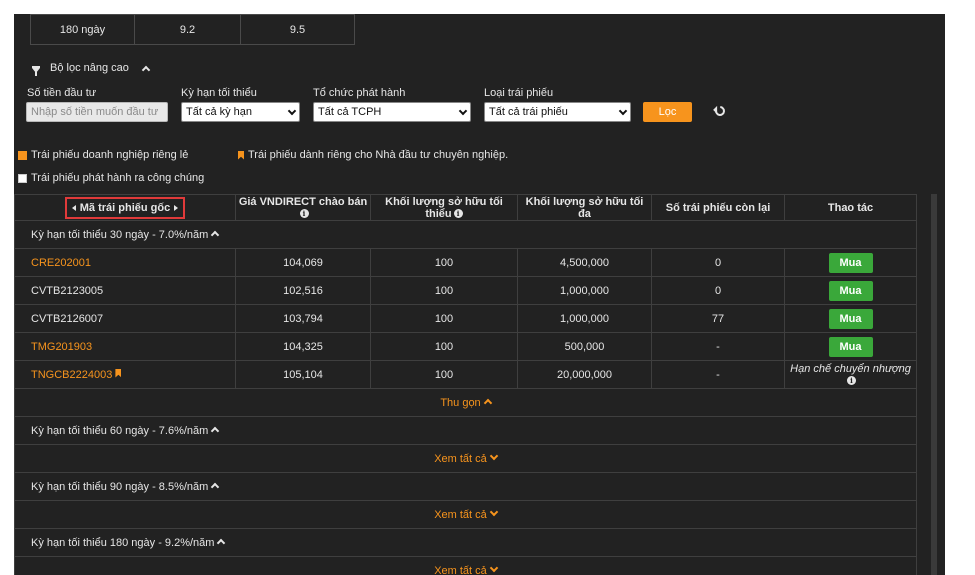 The image size is (975, 575). I want to click on collapse-row: Thu gọn, so click(465, 402).